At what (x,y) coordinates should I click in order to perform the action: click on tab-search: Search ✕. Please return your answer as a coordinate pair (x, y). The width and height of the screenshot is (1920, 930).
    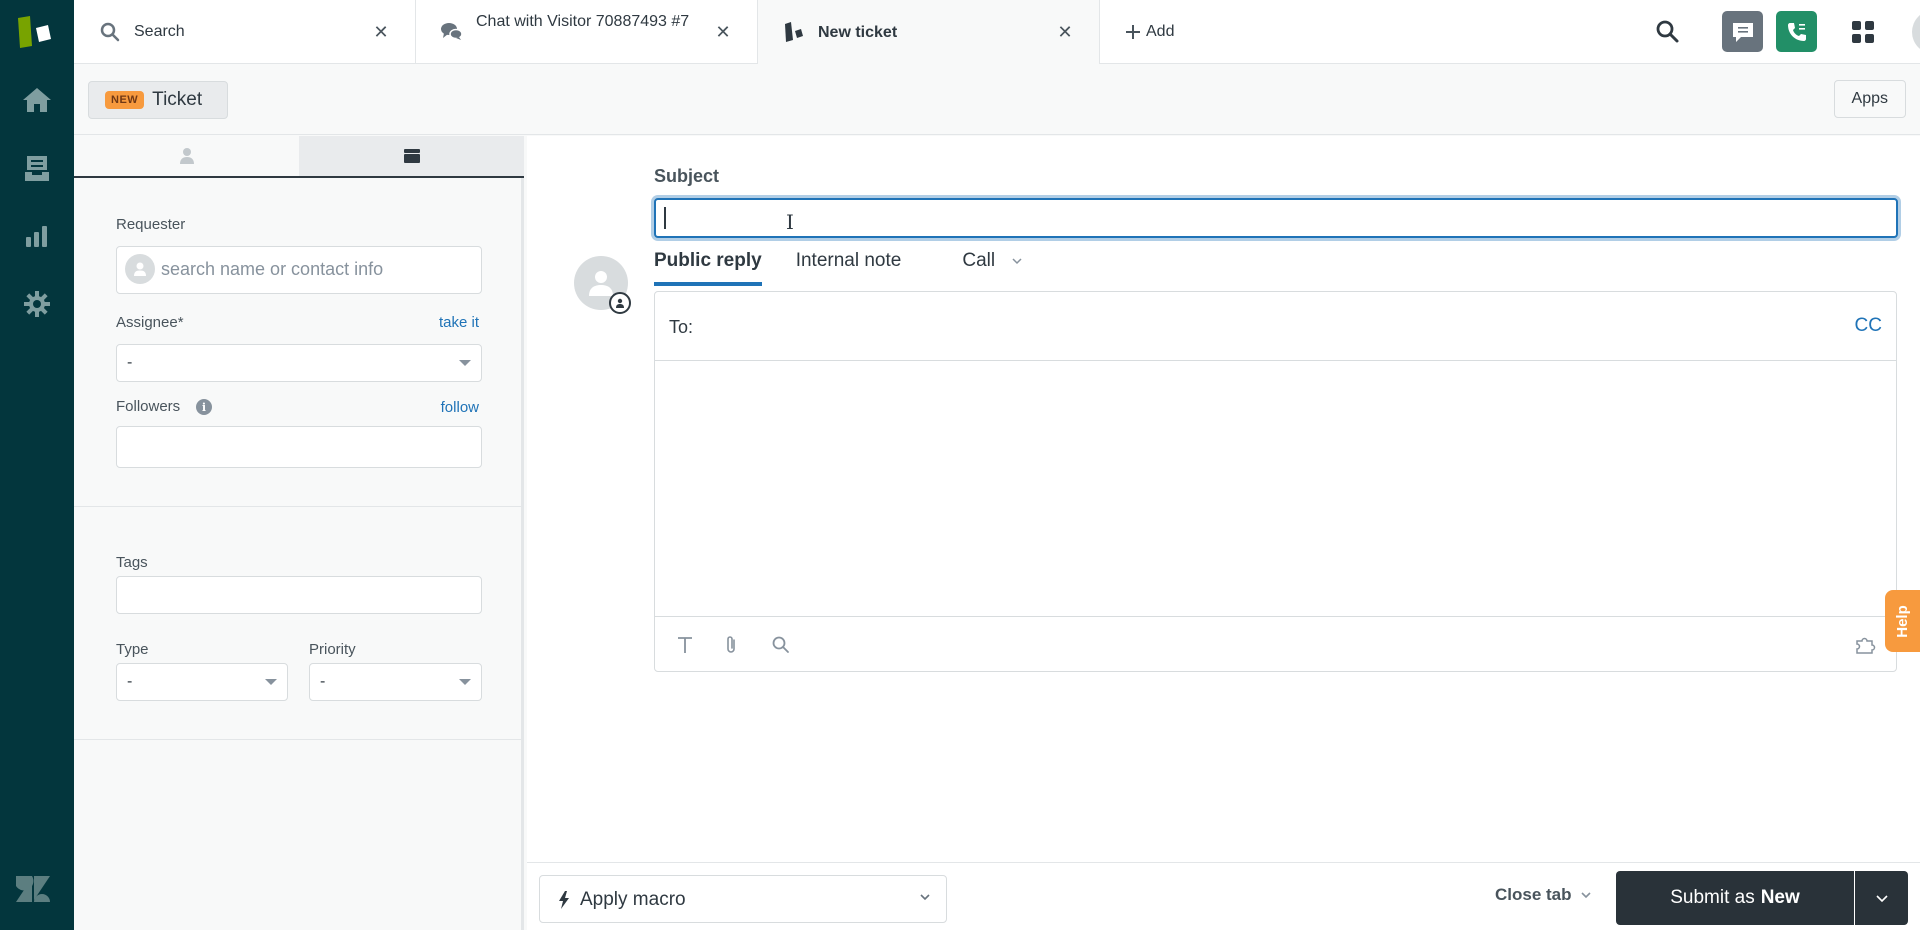
    Looking at the image, I should click on (245, 32).